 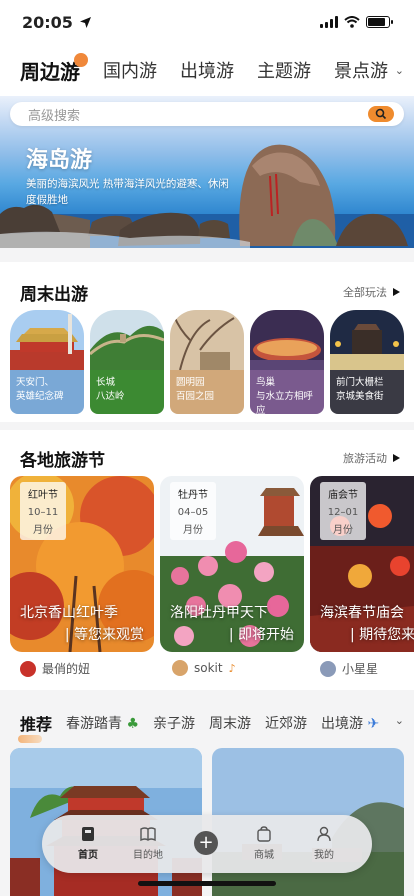 I want to click on festival-tagline: | 等您来观赏, so click(x=104, y=635).